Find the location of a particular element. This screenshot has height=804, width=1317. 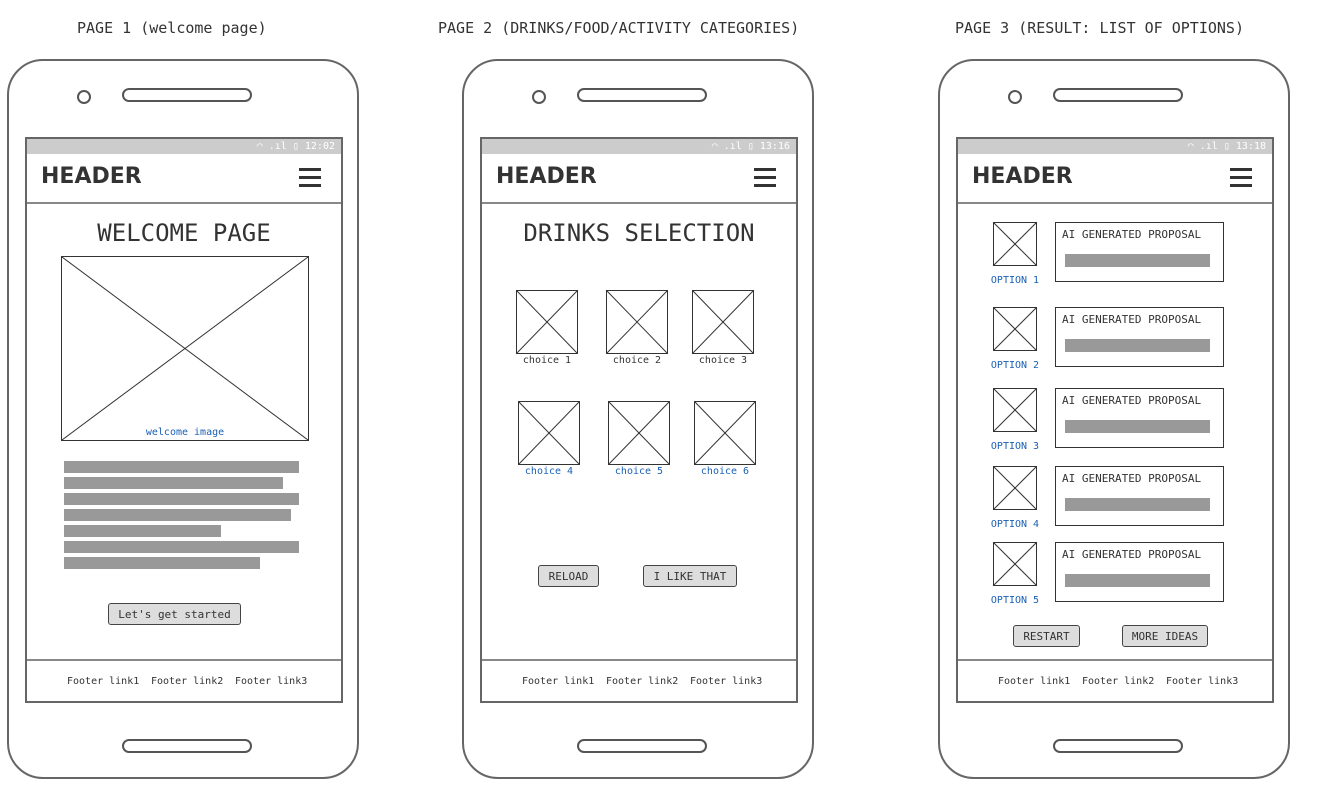

choice-label: choice 3 is located at coordinates (723, 360).